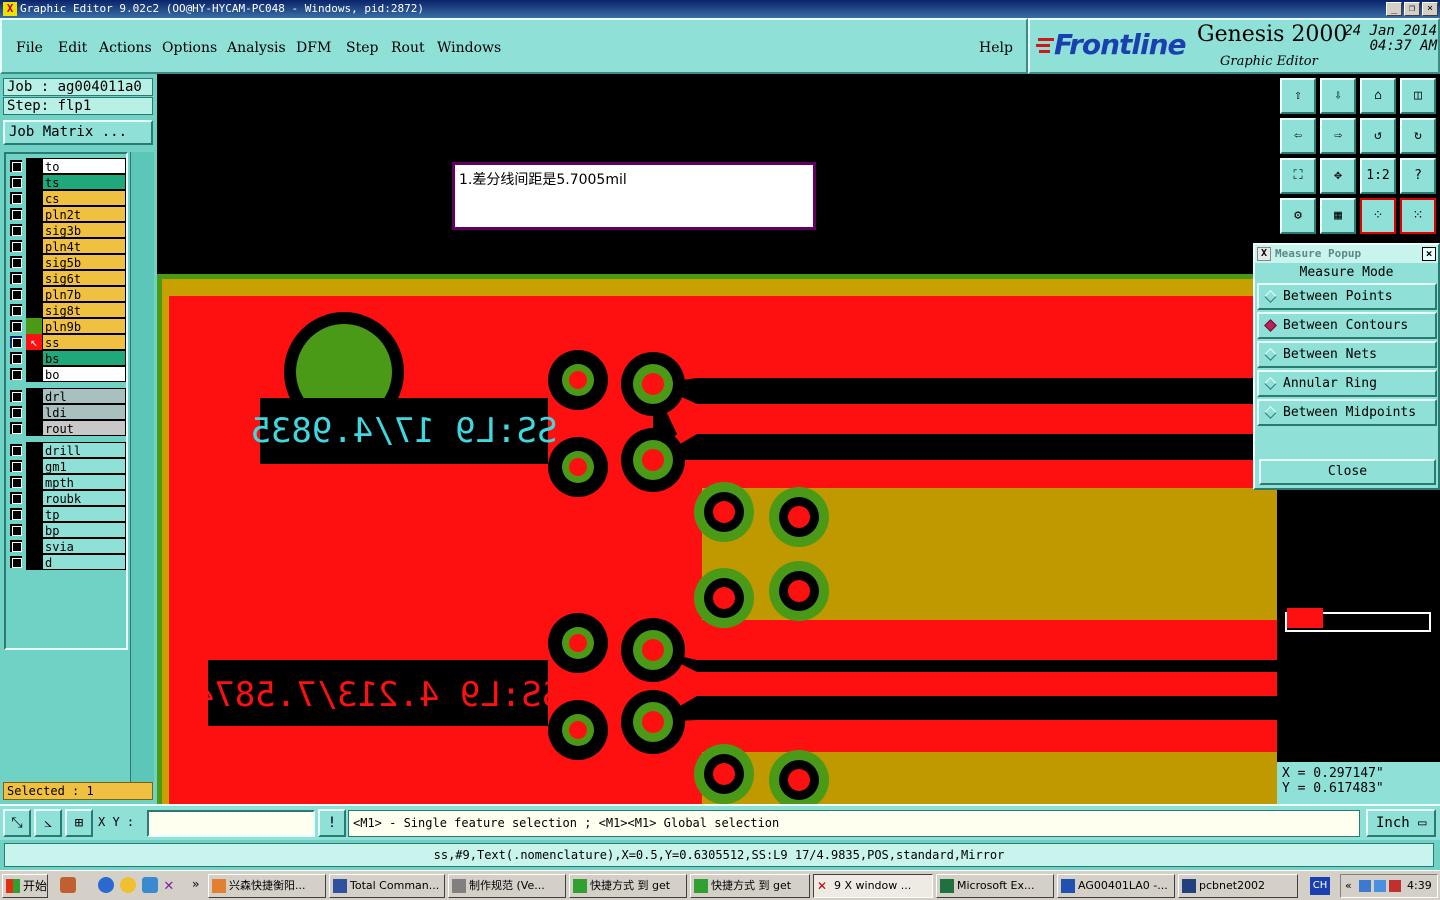  I want to click on layer-name: mpth, so click(84, 482).